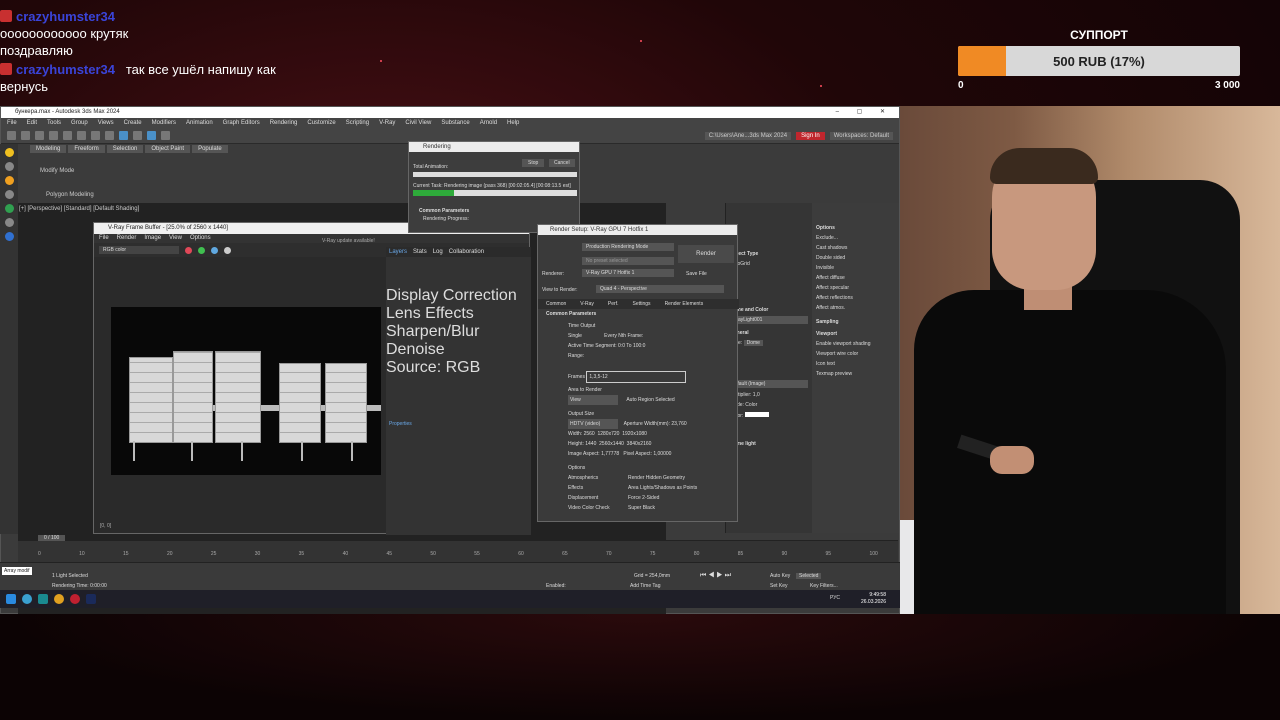 The height and width of the screenshot is (720, 1280). What do you see at coordinates (810, 135) in the screenshot?
I see `sign-in-button: Sign In` at bounding box center [810, 135].